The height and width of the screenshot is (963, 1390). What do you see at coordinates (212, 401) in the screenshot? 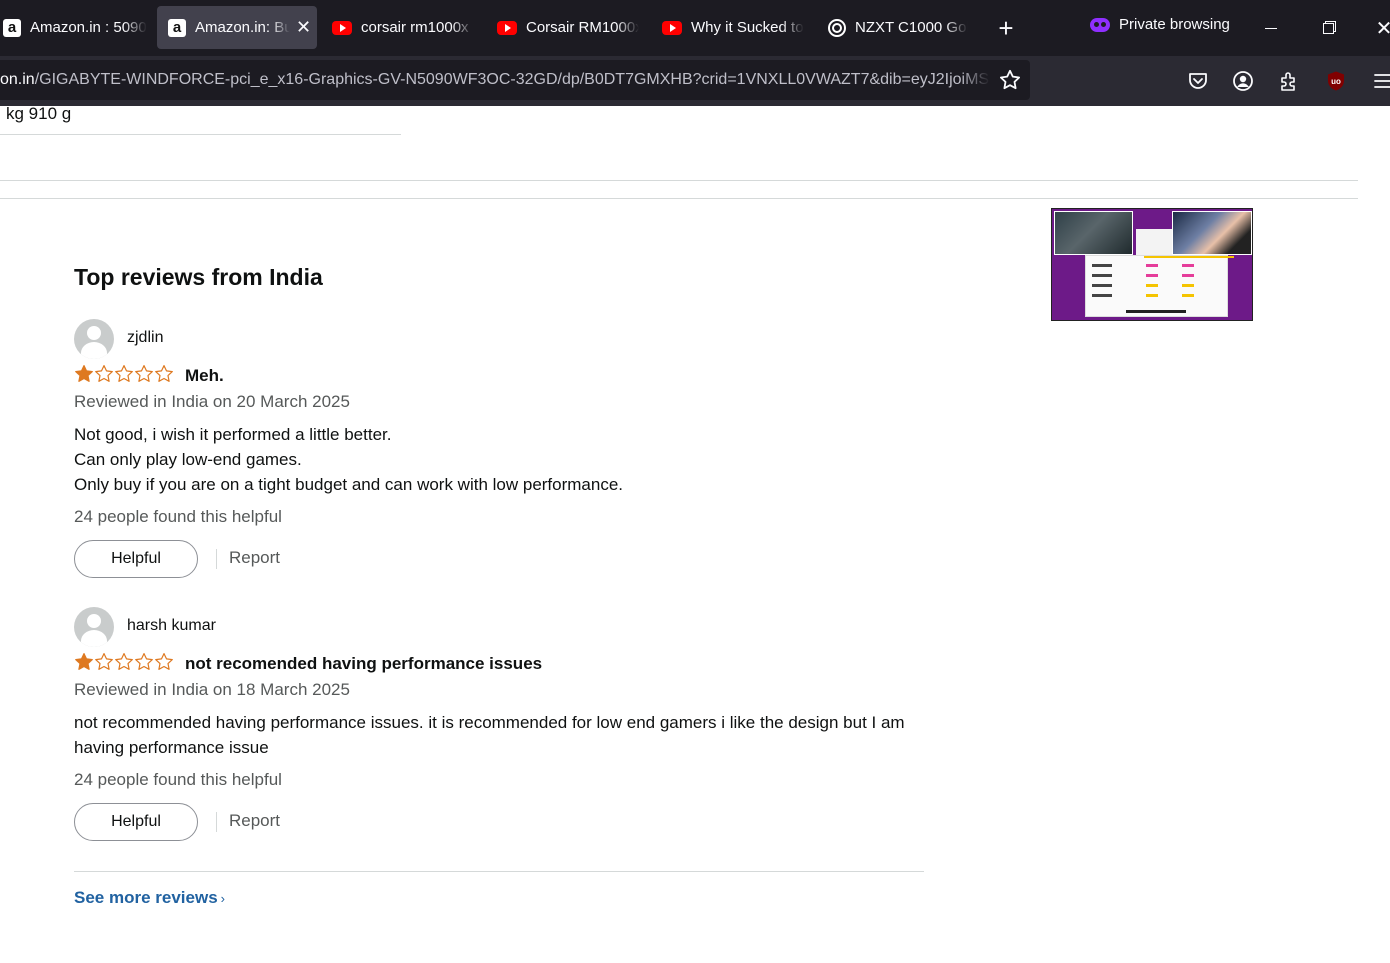
I see `review-date: Reviewed in India on 20 March 2025` at bounding box center [212, 401].